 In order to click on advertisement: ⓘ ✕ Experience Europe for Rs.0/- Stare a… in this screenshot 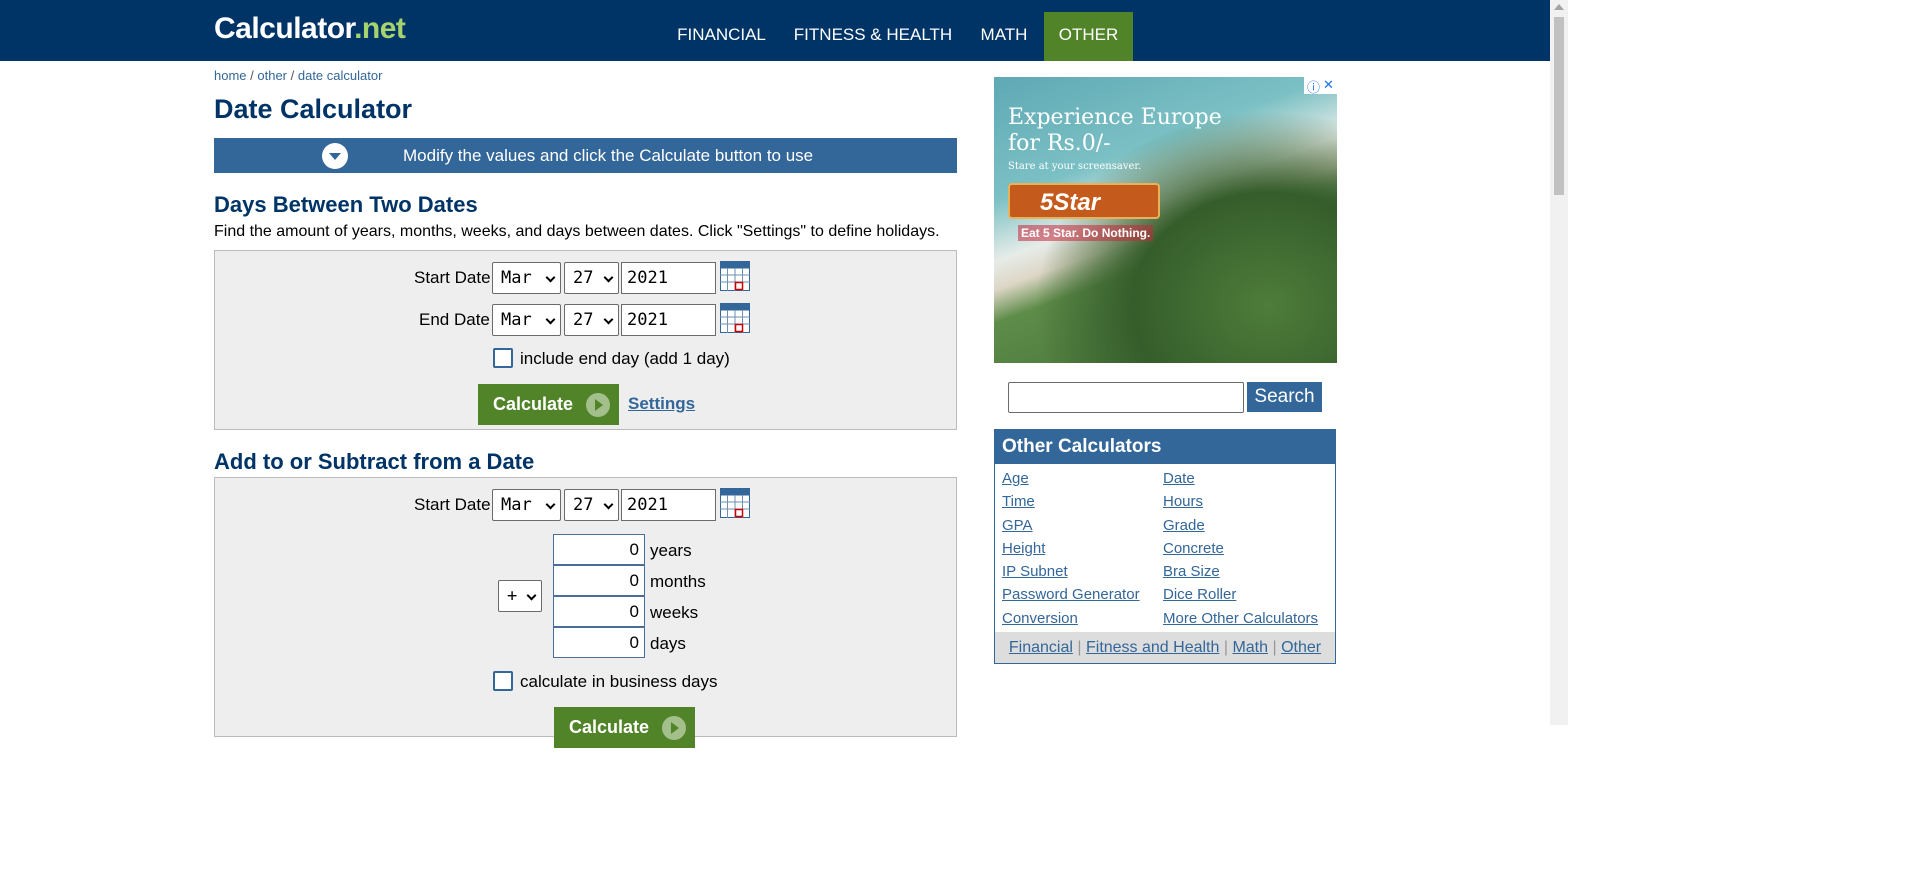, I will do `click(1165, 220)`.